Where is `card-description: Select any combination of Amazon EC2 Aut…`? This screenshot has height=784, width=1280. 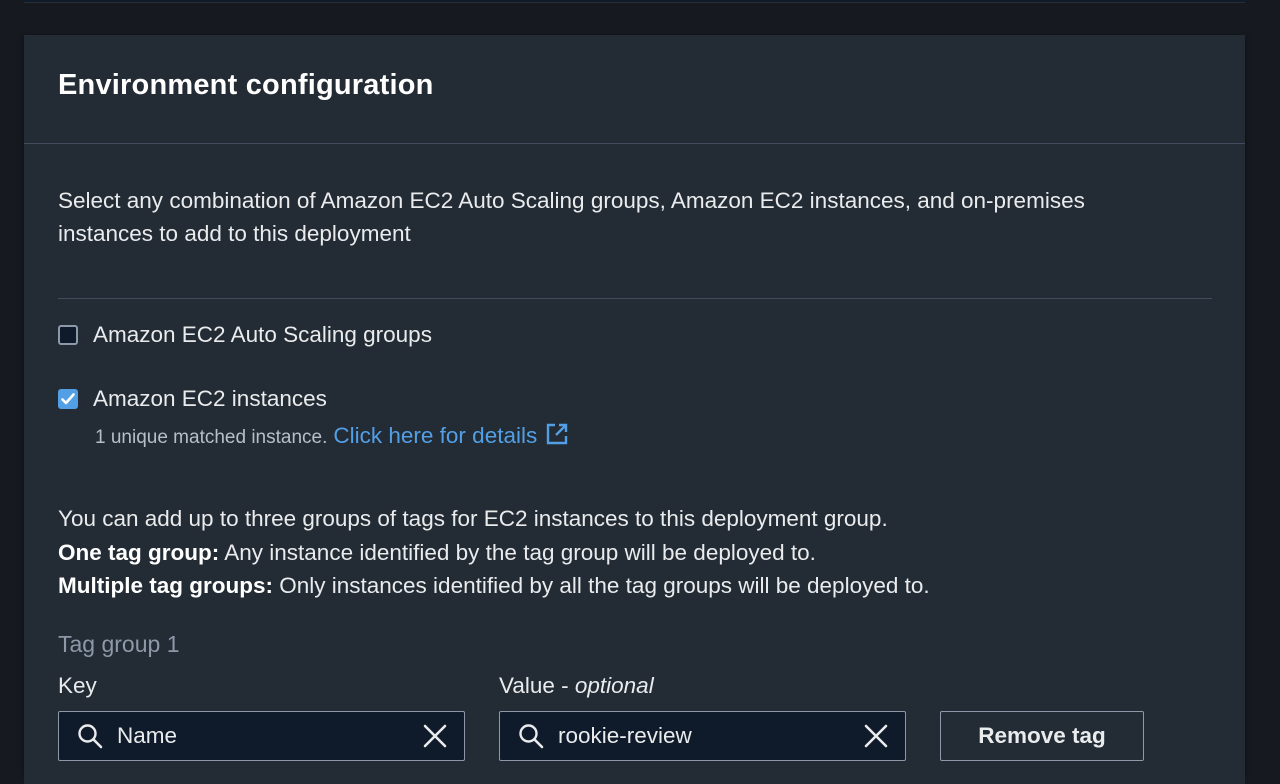
card-description: Select any combination of Amazon EC2 Aut… is located at coordinates (571, 217).